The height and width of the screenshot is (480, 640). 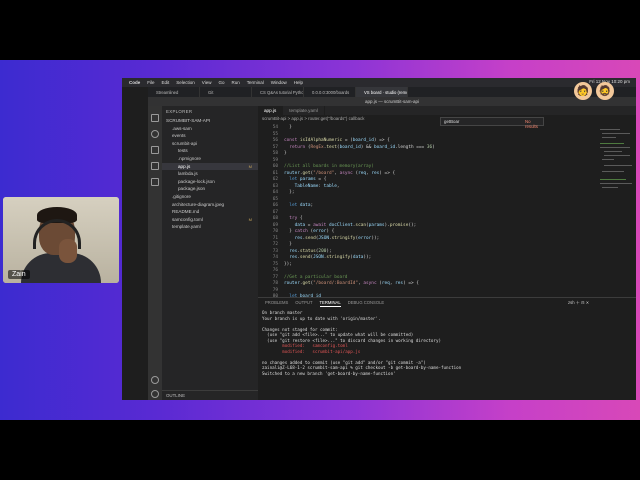 What do you see at coordinates (301, 205) in the screenshot?
I see `code-text: let data;` at bounding box center [301, 205].